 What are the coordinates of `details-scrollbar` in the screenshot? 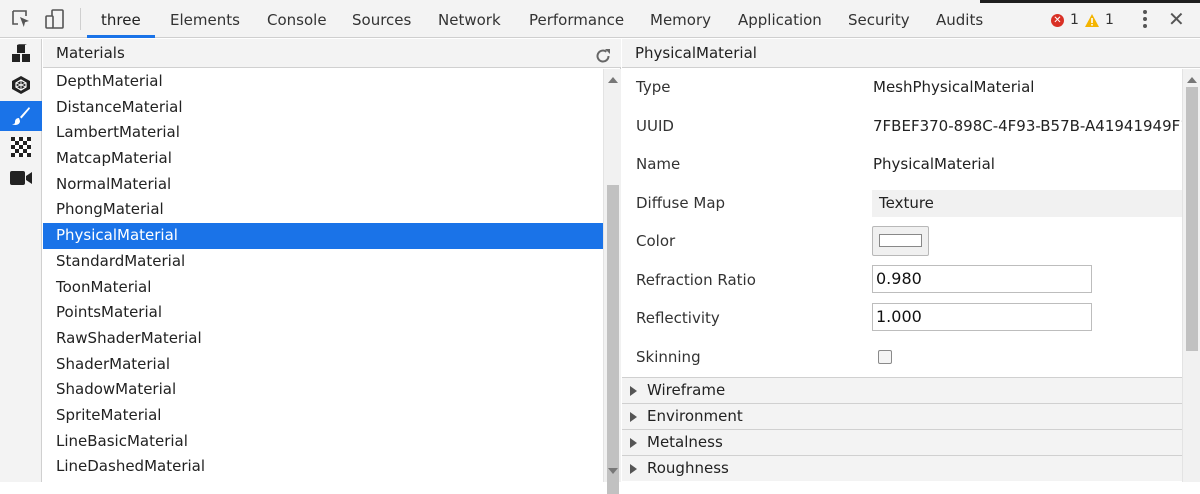 It's located at (1191, 275).